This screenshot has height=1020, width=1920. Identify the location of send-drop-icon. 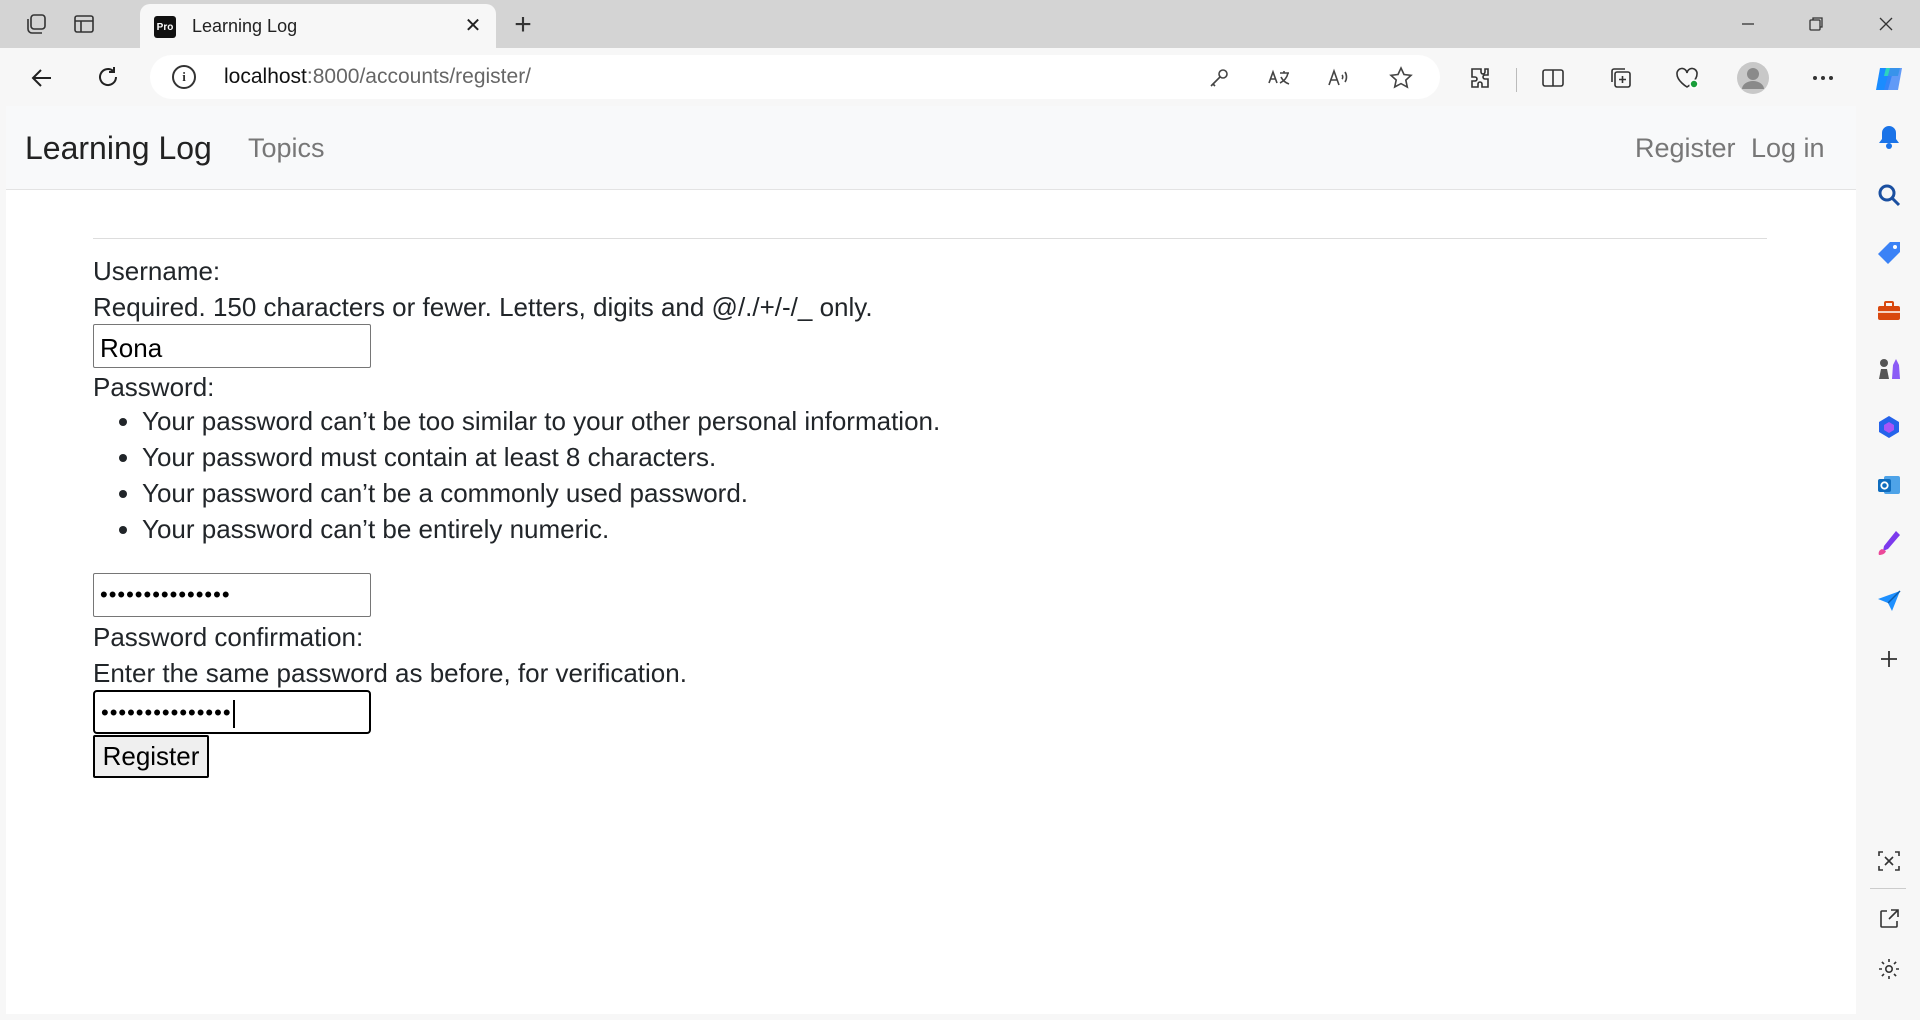
(1889, 601).